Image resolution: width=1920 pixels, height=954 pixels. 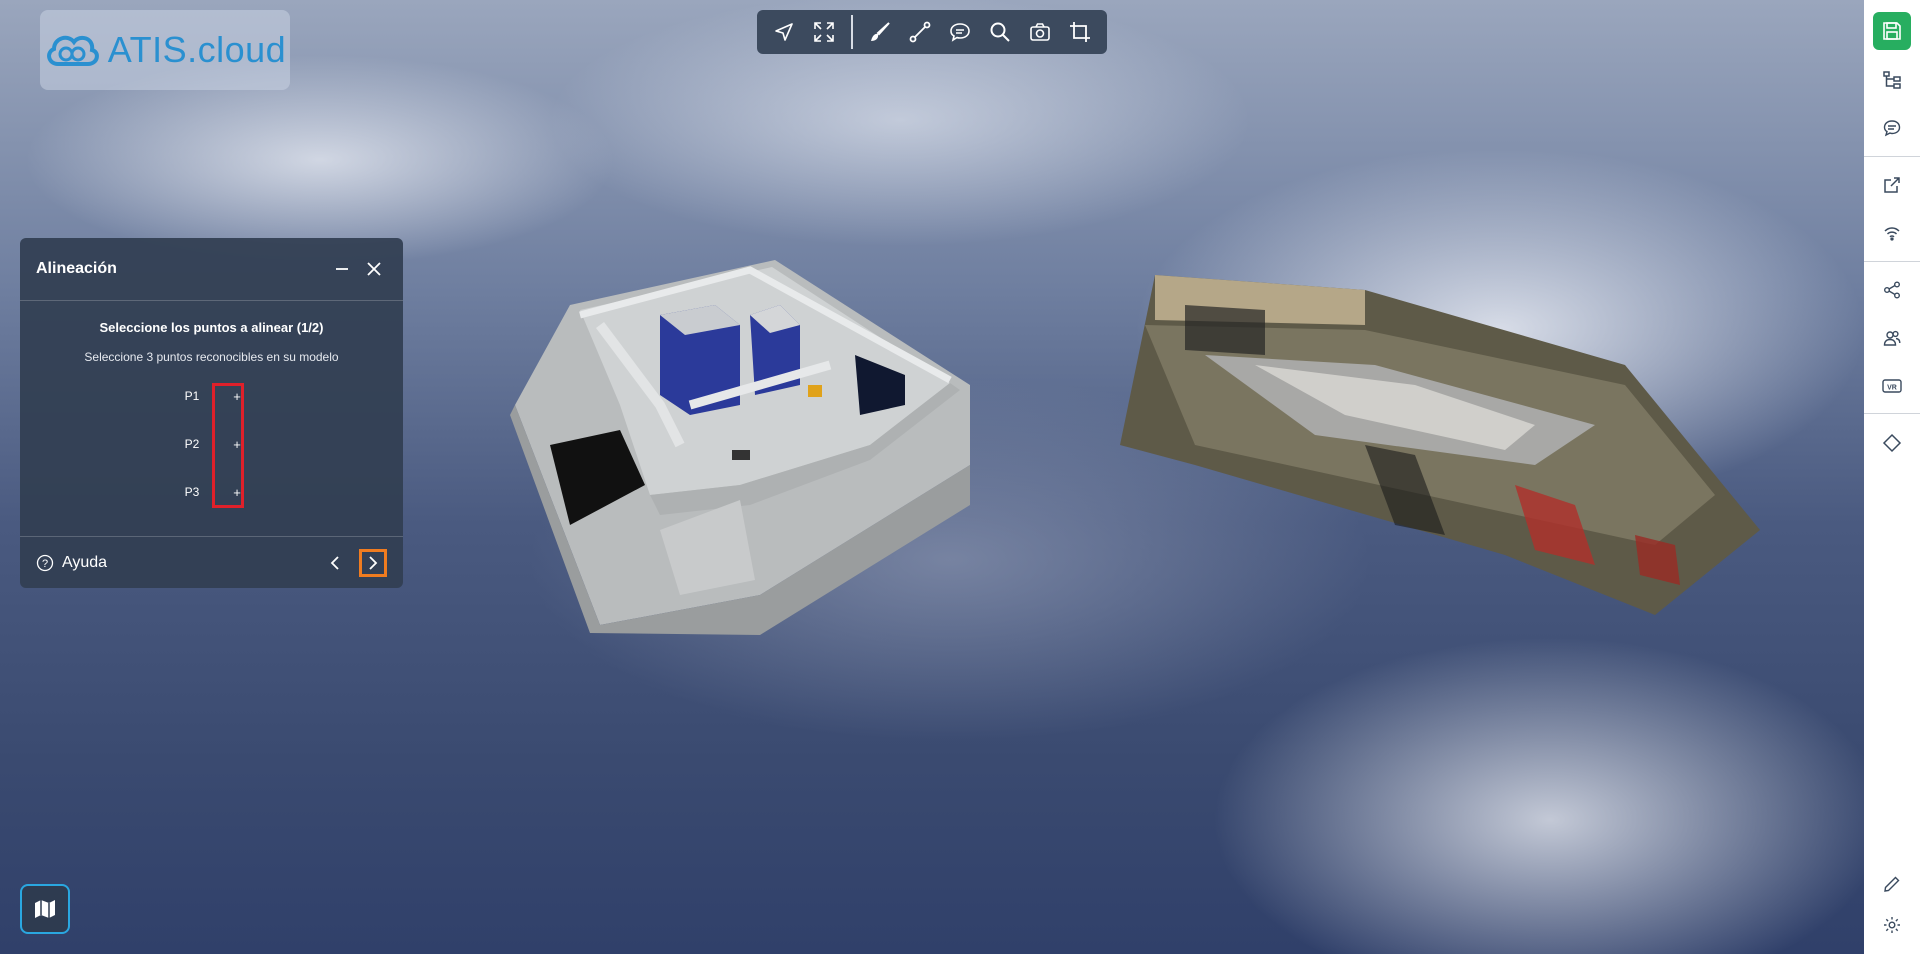 What do you see at coordinates (192, 444) in the screenshot?
I see `point-label-p2: P2` at bounding box center [192, 444].